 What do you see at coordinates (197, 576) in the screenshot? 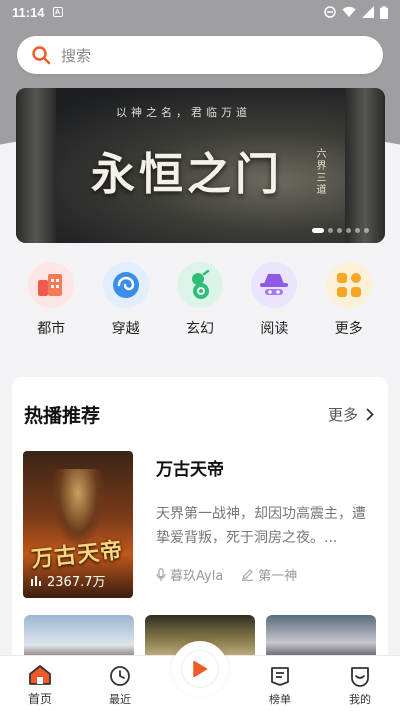
I see `book-narrator: 暮玖Ayla` at bounding box center [197, 576].